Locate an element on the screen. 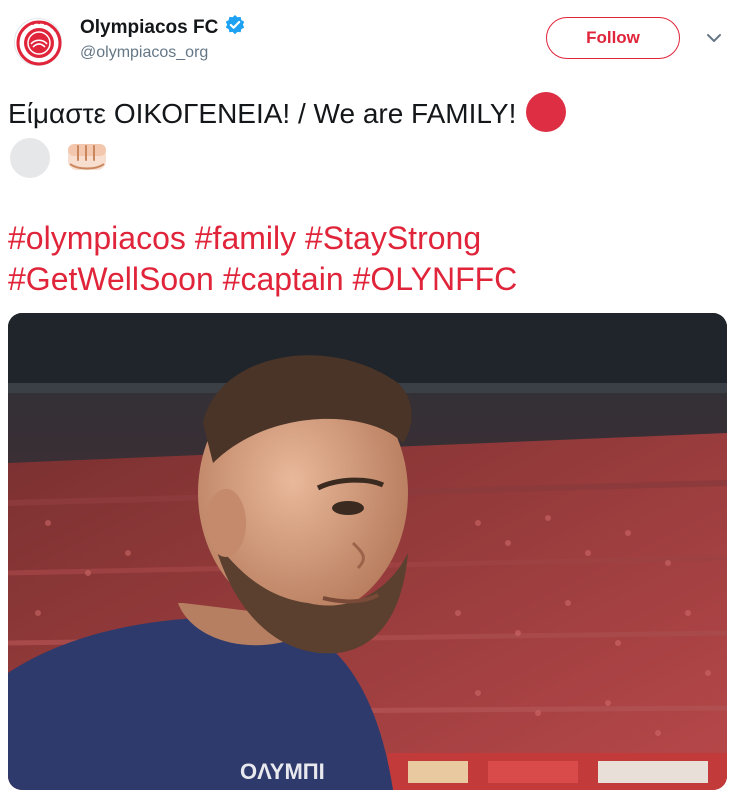 This screenshot has height=797, width=735. tweet-text: Είμαστε ΟΙΚΟΓΕΝΕΙΑ! / We are FAMILY! is located at coordinates (368, 113).